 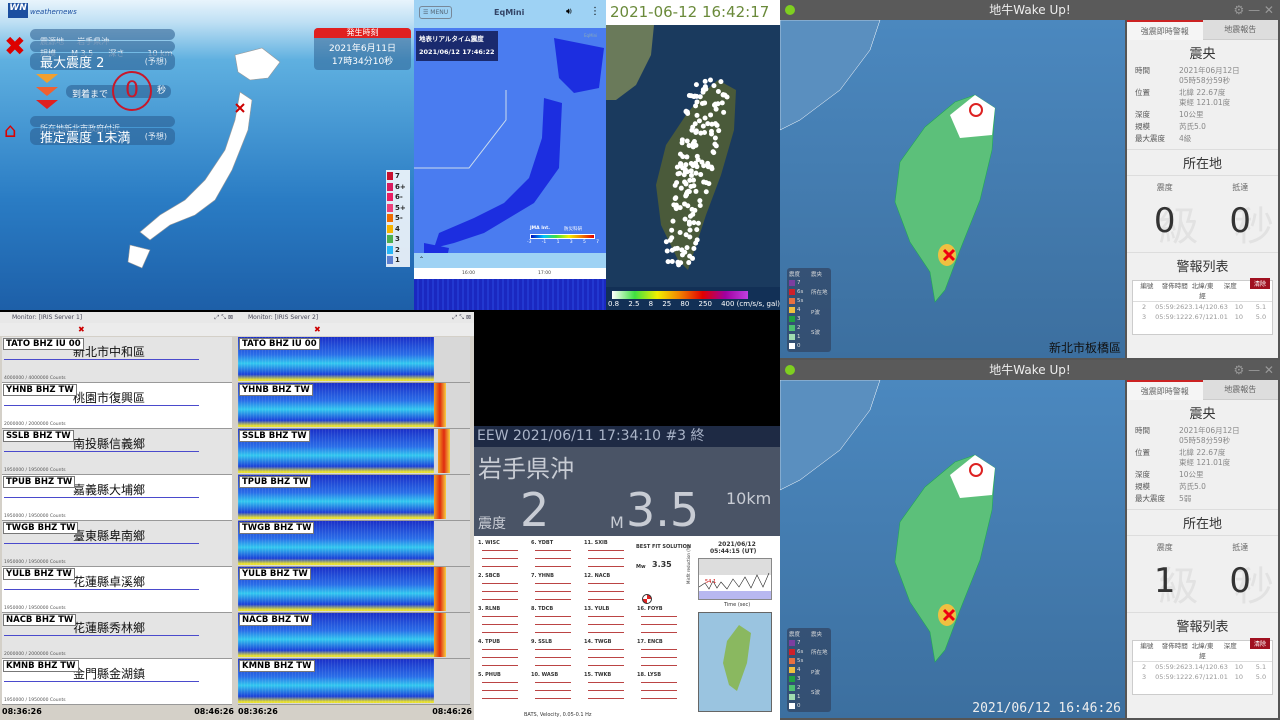 I want to click on arrow-down-icon, so click(x=47, y=91).